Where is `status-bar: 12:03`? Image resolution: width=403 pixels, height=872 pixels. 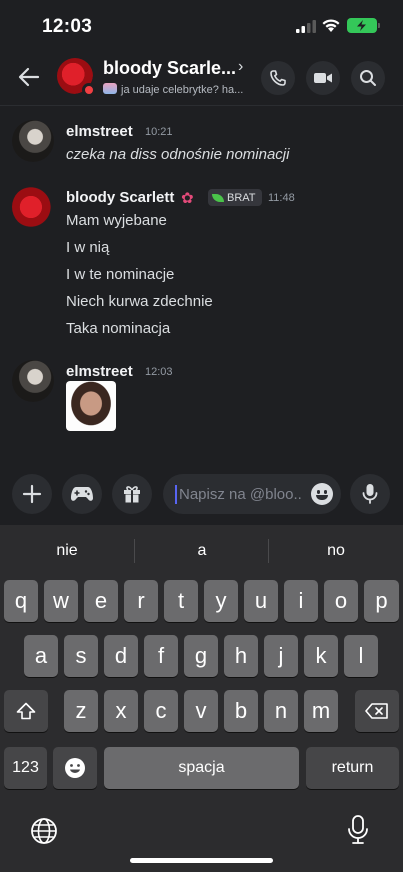 status-bar: 12:03 is located at coordinates (201, 25).